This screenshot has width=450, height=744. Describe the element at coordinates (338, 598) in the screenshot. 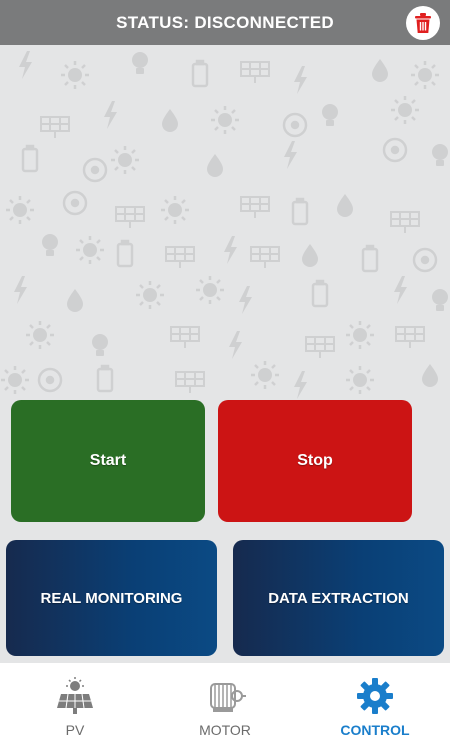

I see `data-extraction-button: DATA EXTRACTION` at that location.